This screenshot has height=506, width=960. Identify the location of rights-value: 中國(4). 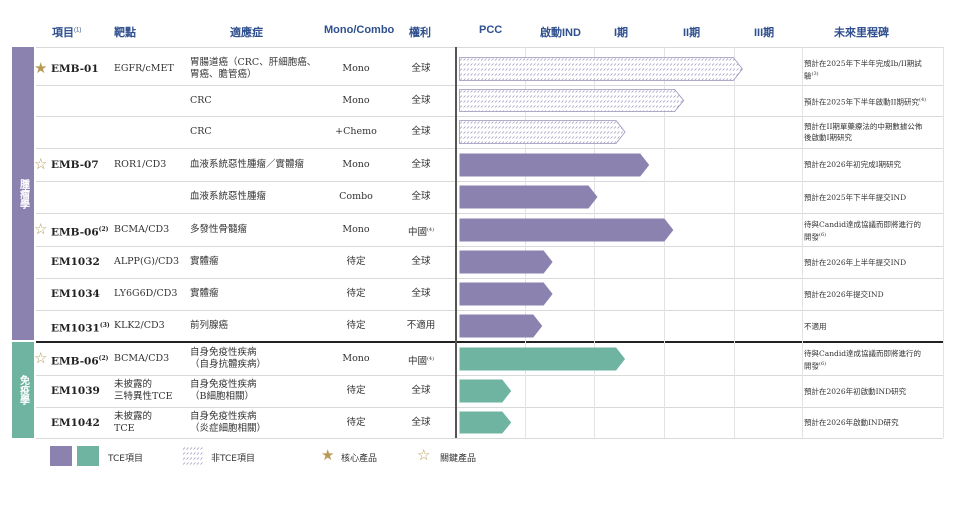
(421, 360).